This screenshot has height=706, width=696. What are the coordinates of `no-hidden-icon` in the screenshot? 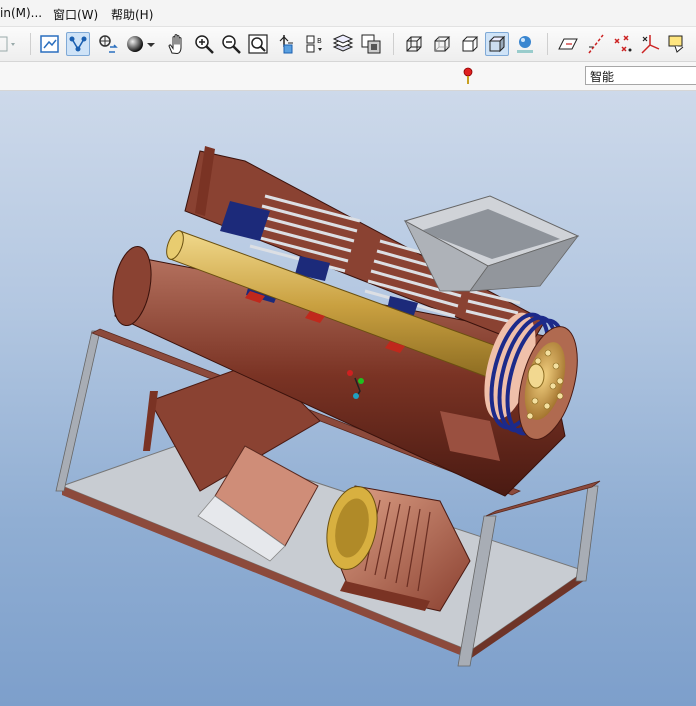 It's located at (470, 44).